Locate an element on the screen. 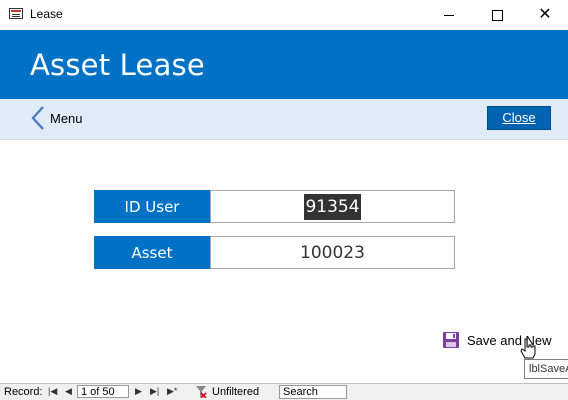  filter-status-button: Unfiltered is located at coordinates (235, 392).